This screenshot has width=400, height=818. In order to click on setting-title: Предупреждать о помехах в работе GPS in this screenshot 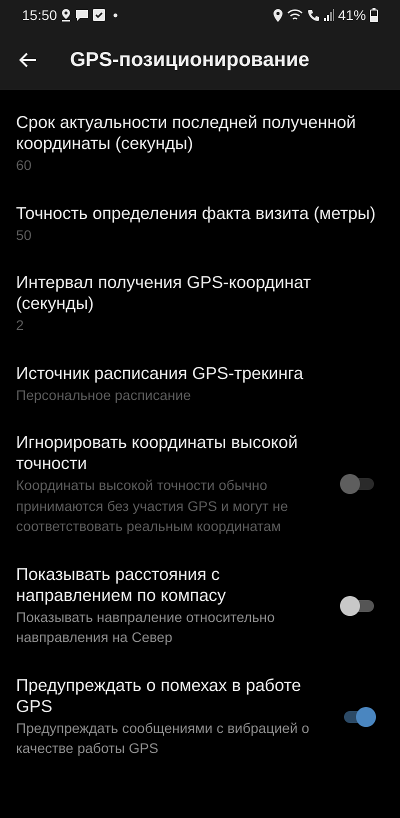, I will do `click(159, 695)`.